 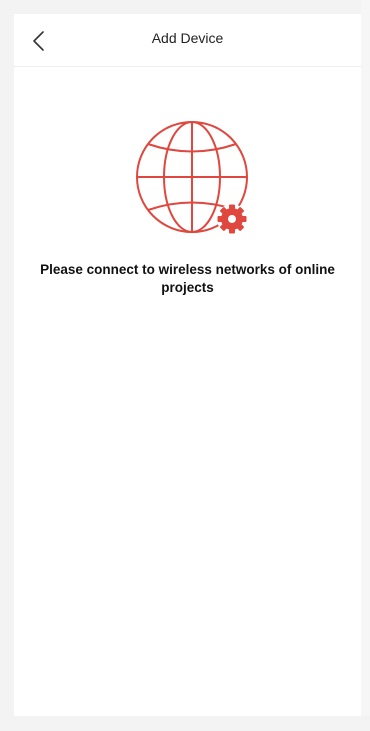 I want to click on gear-icon, so click(x=232, y=219).